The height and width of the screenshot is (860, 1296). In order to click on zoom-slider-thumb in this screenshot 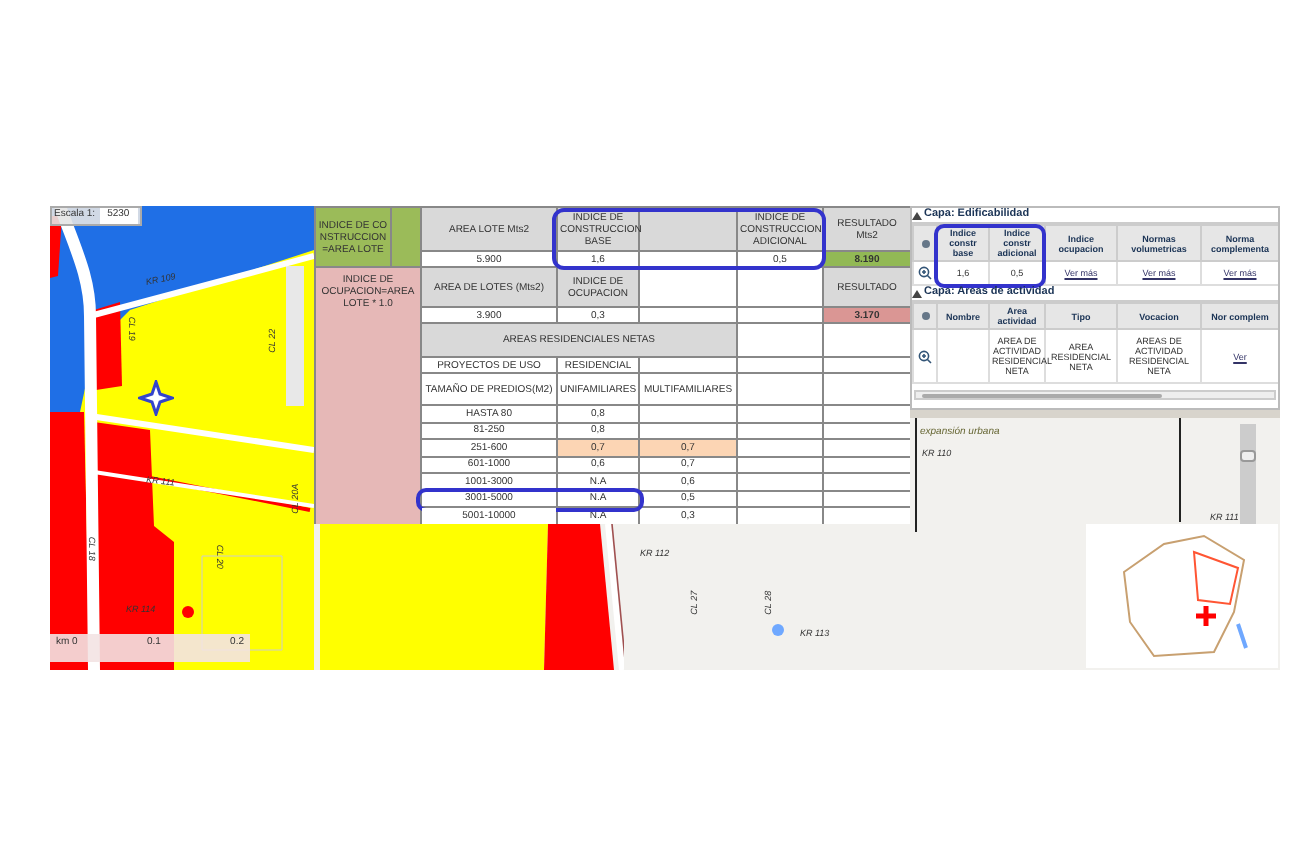, I will do `click(1248, 456)`.